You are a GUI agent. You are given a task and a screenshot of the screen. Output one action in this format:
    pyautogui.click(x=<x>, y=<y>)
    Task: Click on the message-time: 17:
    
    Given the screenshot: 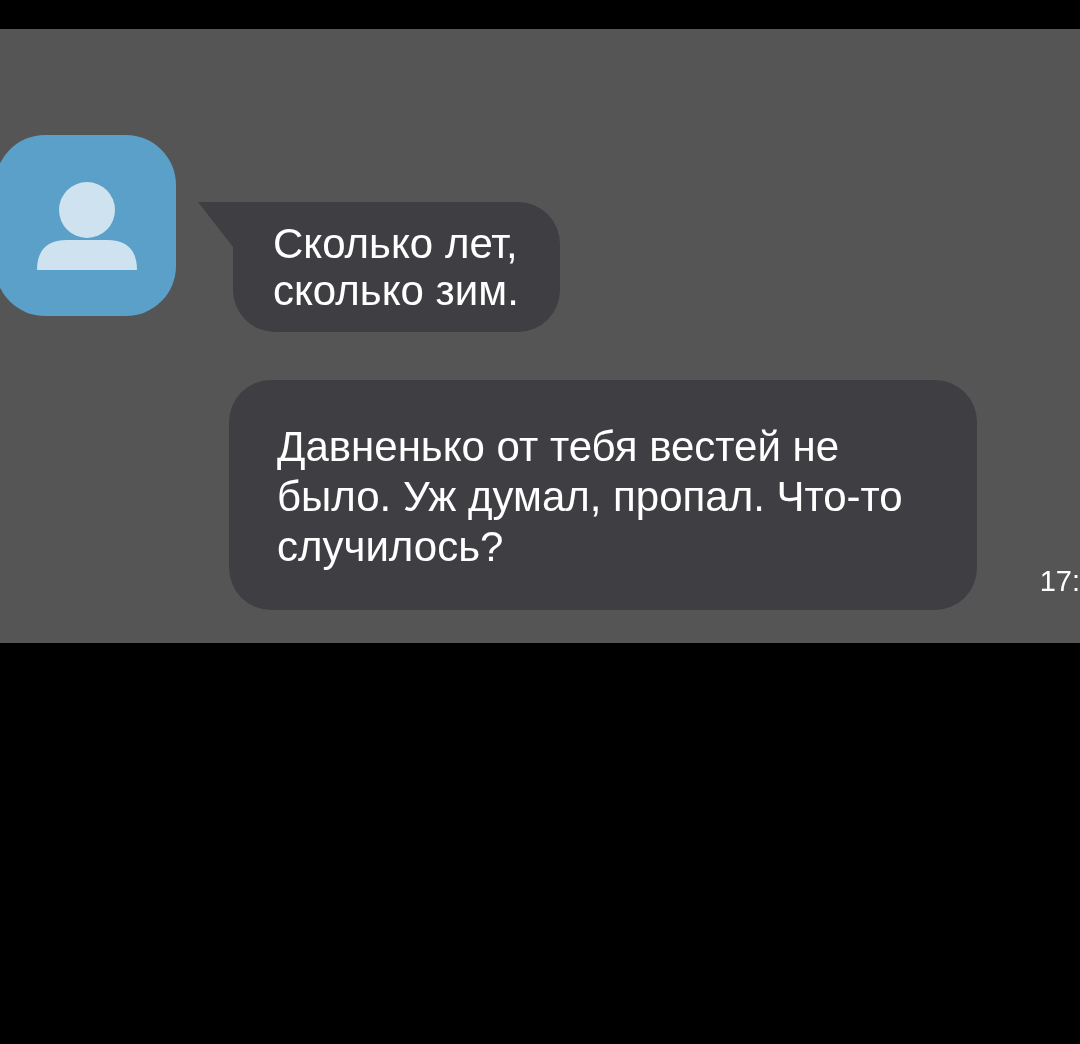 What is the action you would take?
    pyautogui.click(x=1059, y=581)
    